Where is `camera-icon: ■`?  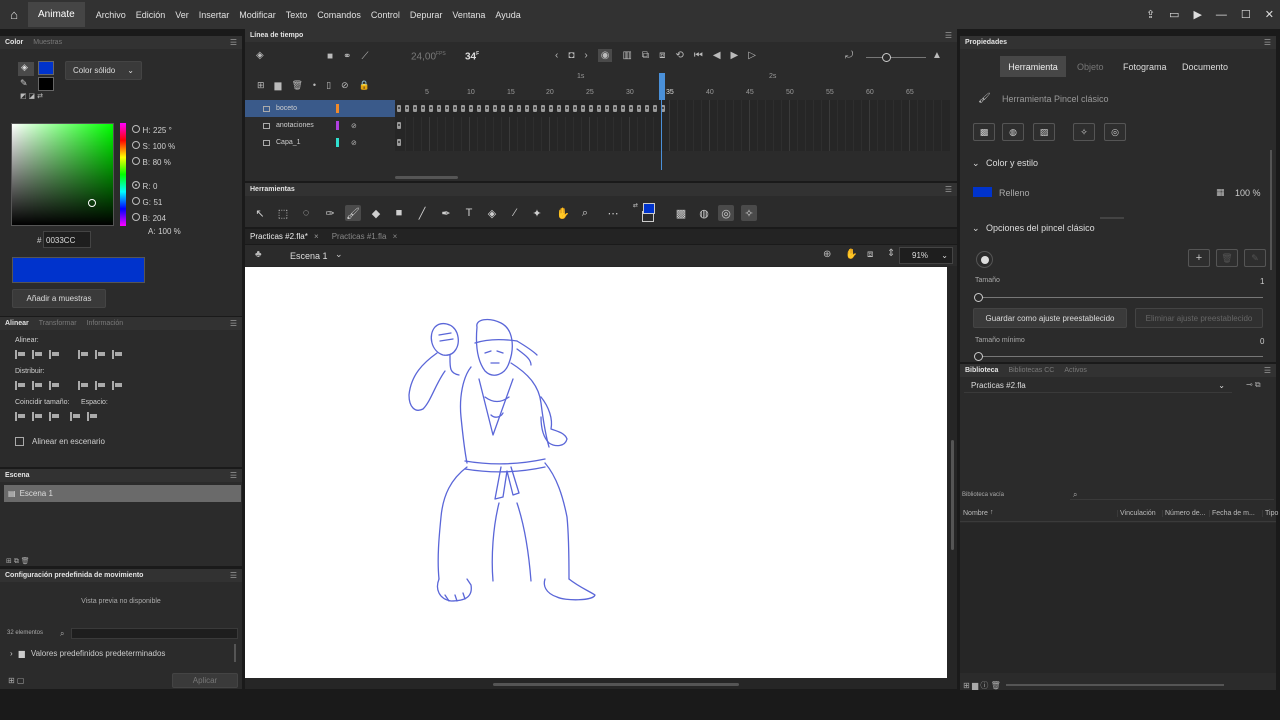 camera-icon: ■ is located at coordinates (330, 56).